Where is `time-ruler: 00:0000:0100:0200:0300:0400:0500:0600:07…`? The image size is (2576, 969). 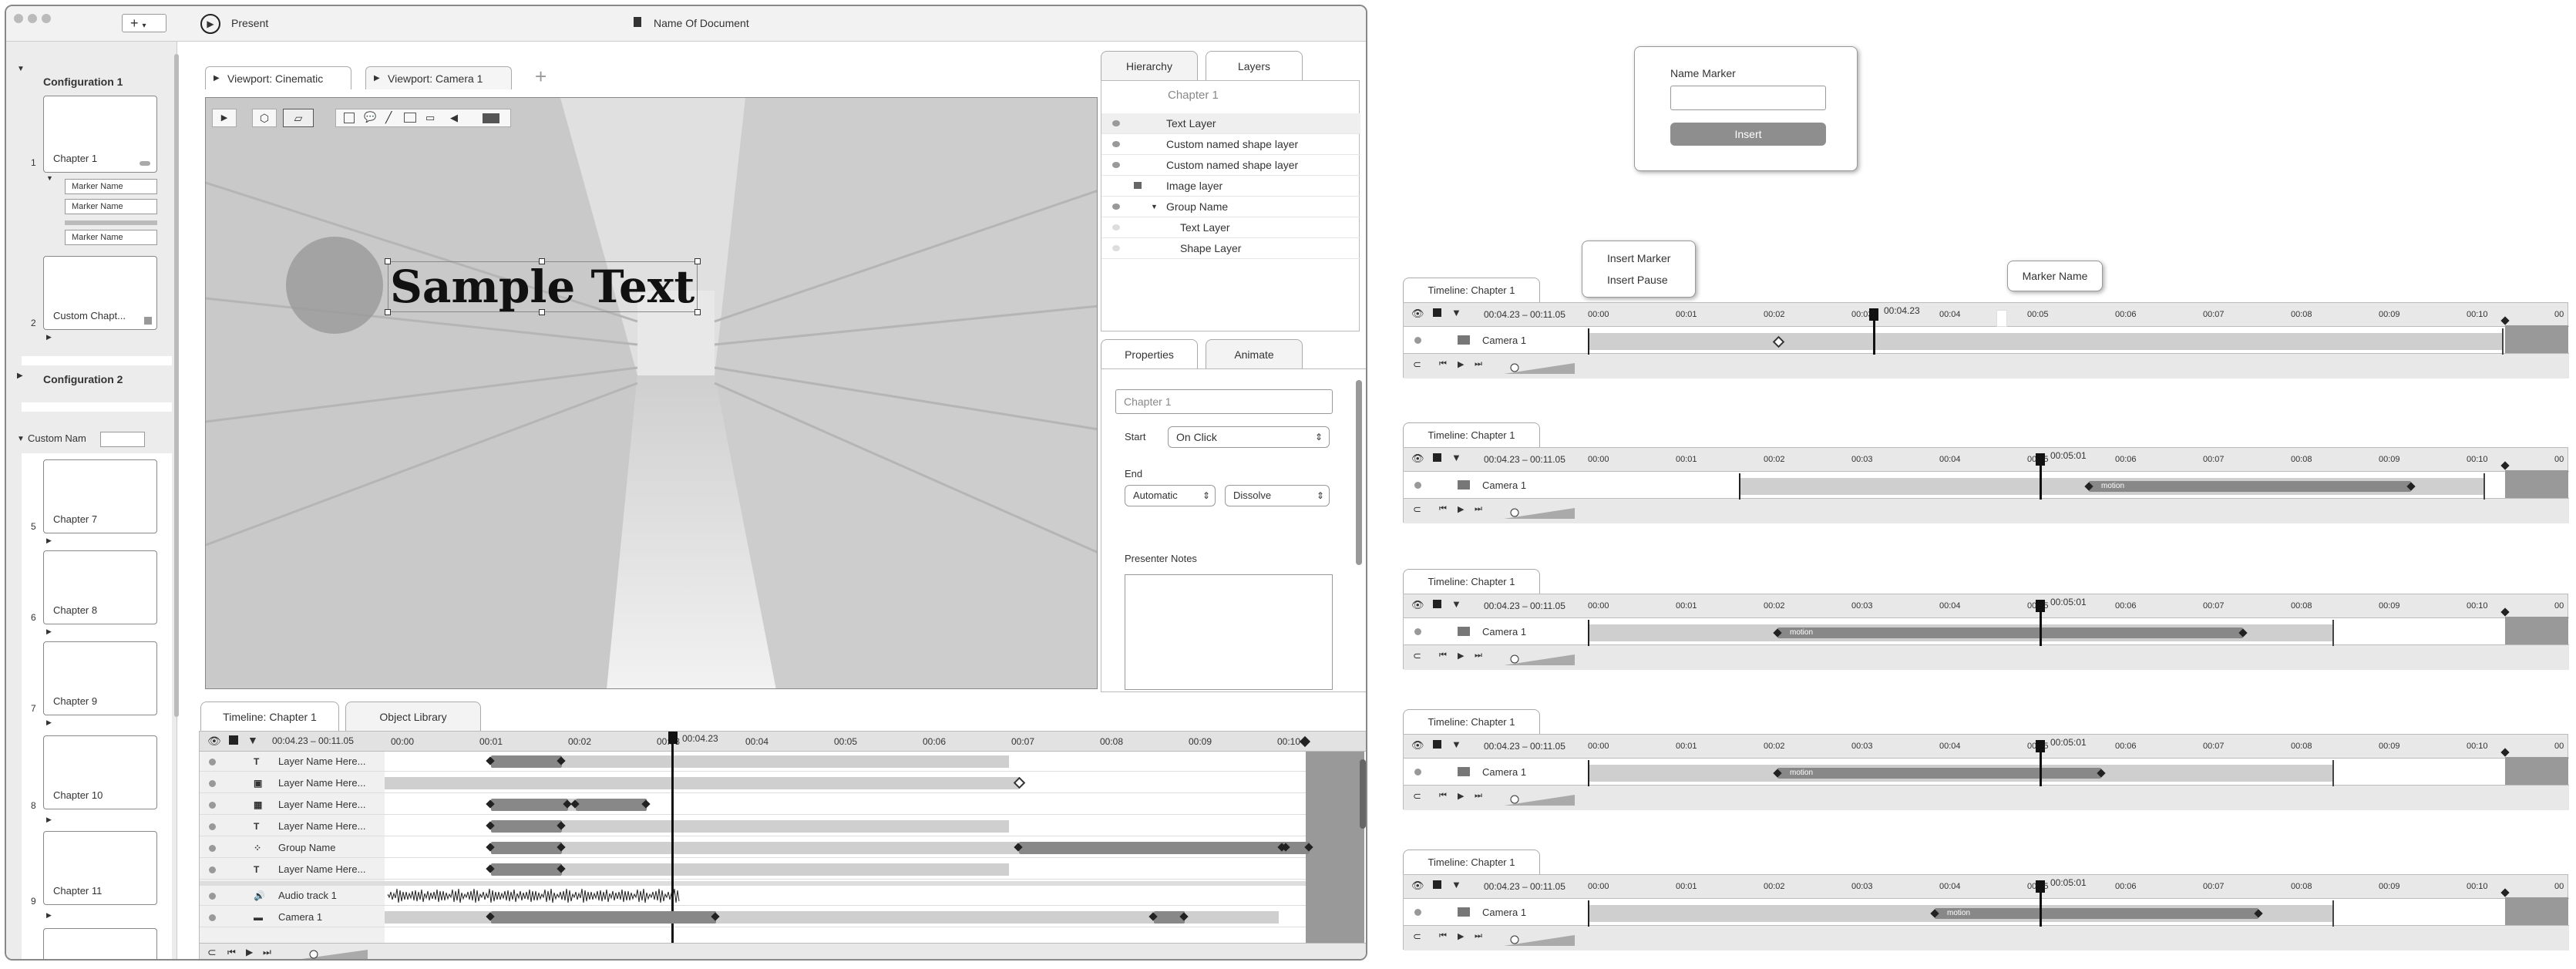 time-ruler: 00:0000:0100:0200:0300:0400:0500:0600:07… is located at coordinates (874, 742).